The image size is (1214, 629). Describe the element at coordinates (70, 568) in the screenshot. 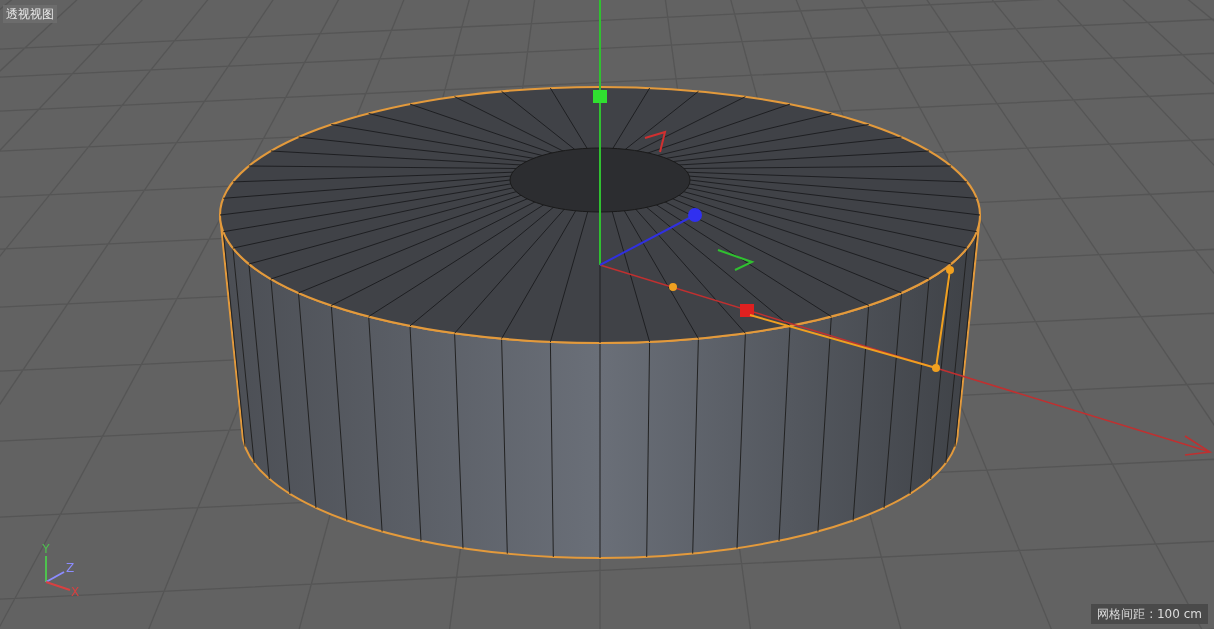

I see `axis-label: Z` at that location.